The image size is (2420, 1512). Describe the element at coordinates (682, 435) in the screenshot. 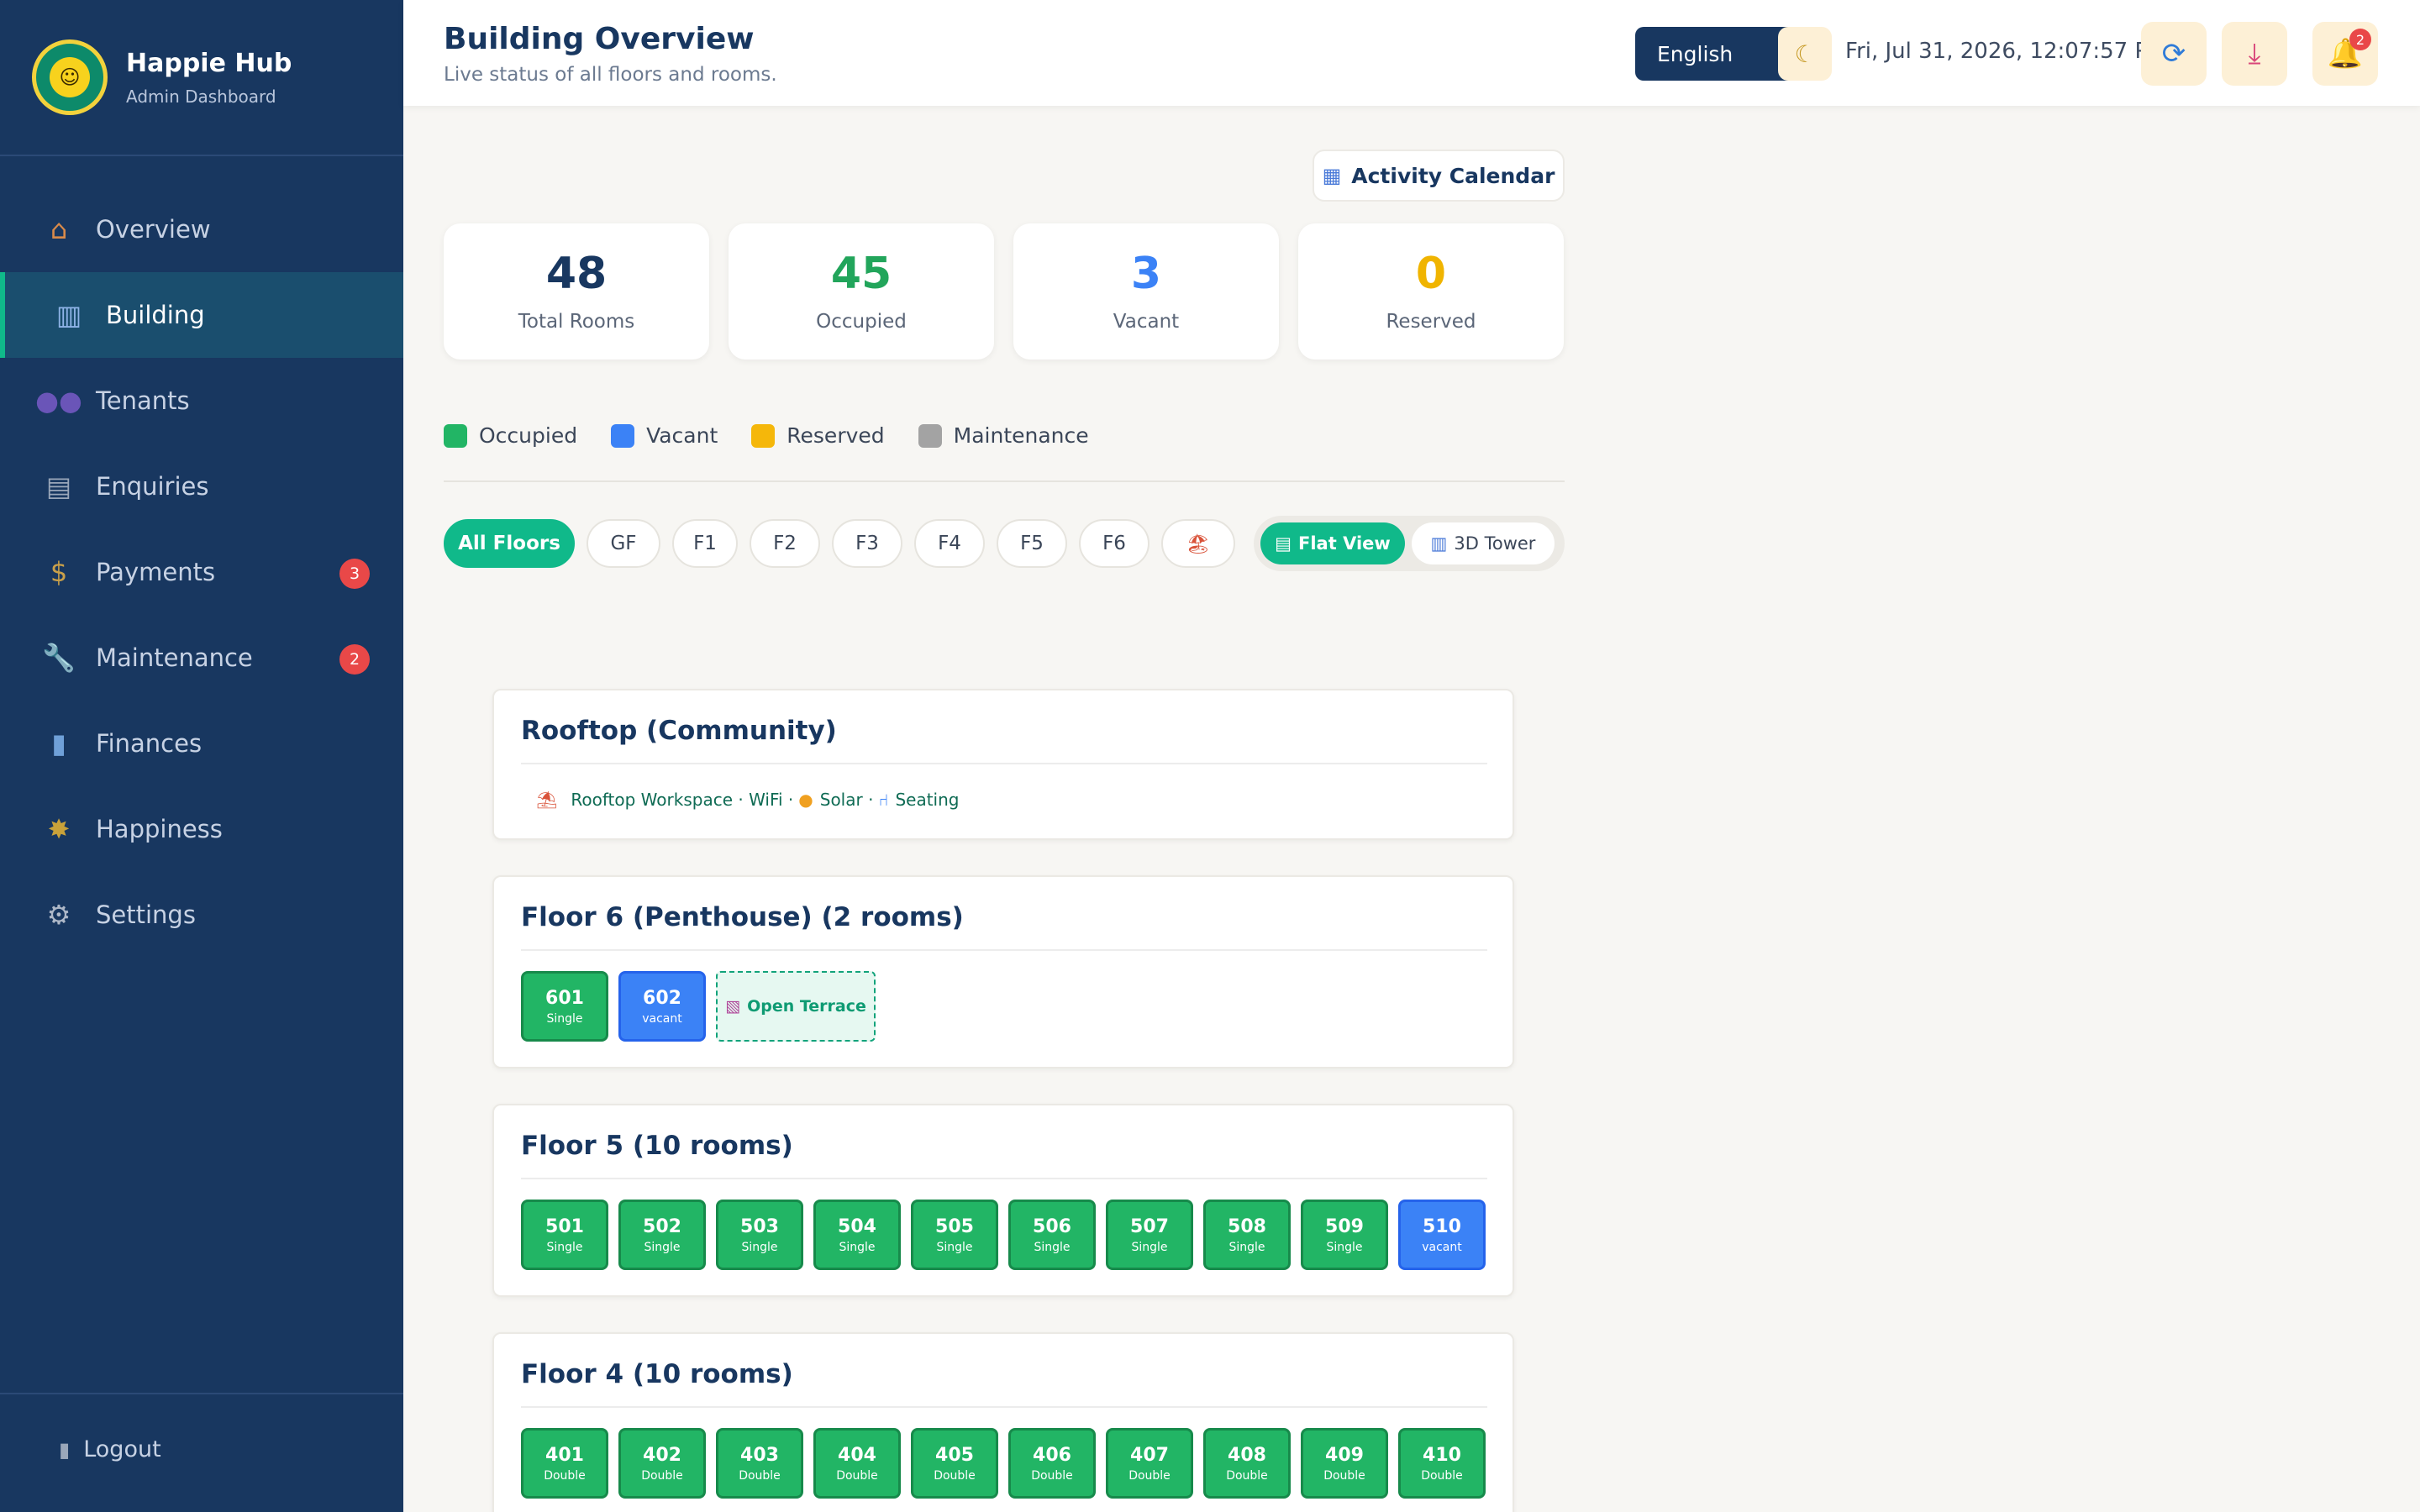

I see `legend-label: Vacant` at that location.